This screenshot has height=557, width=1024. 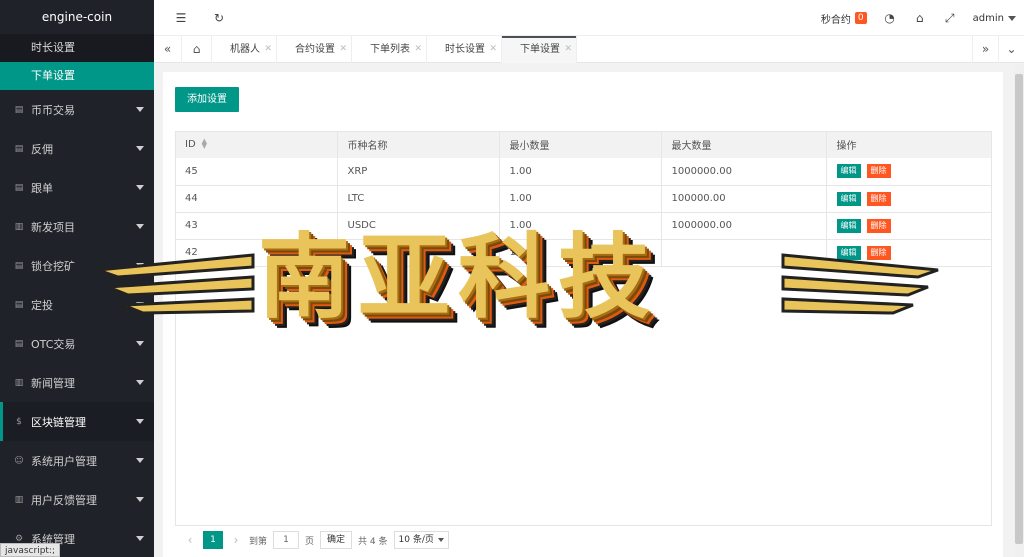 What do you see at coordinates (909, 144) in the screenshot?
I see `column-header-actions: 操作` at bounding box center [909, 144].